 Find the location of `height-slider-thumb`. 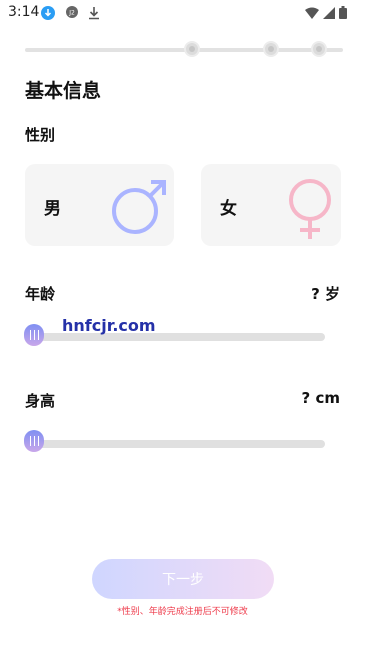

height-slider-thumb is located at coordinates (34, 441).